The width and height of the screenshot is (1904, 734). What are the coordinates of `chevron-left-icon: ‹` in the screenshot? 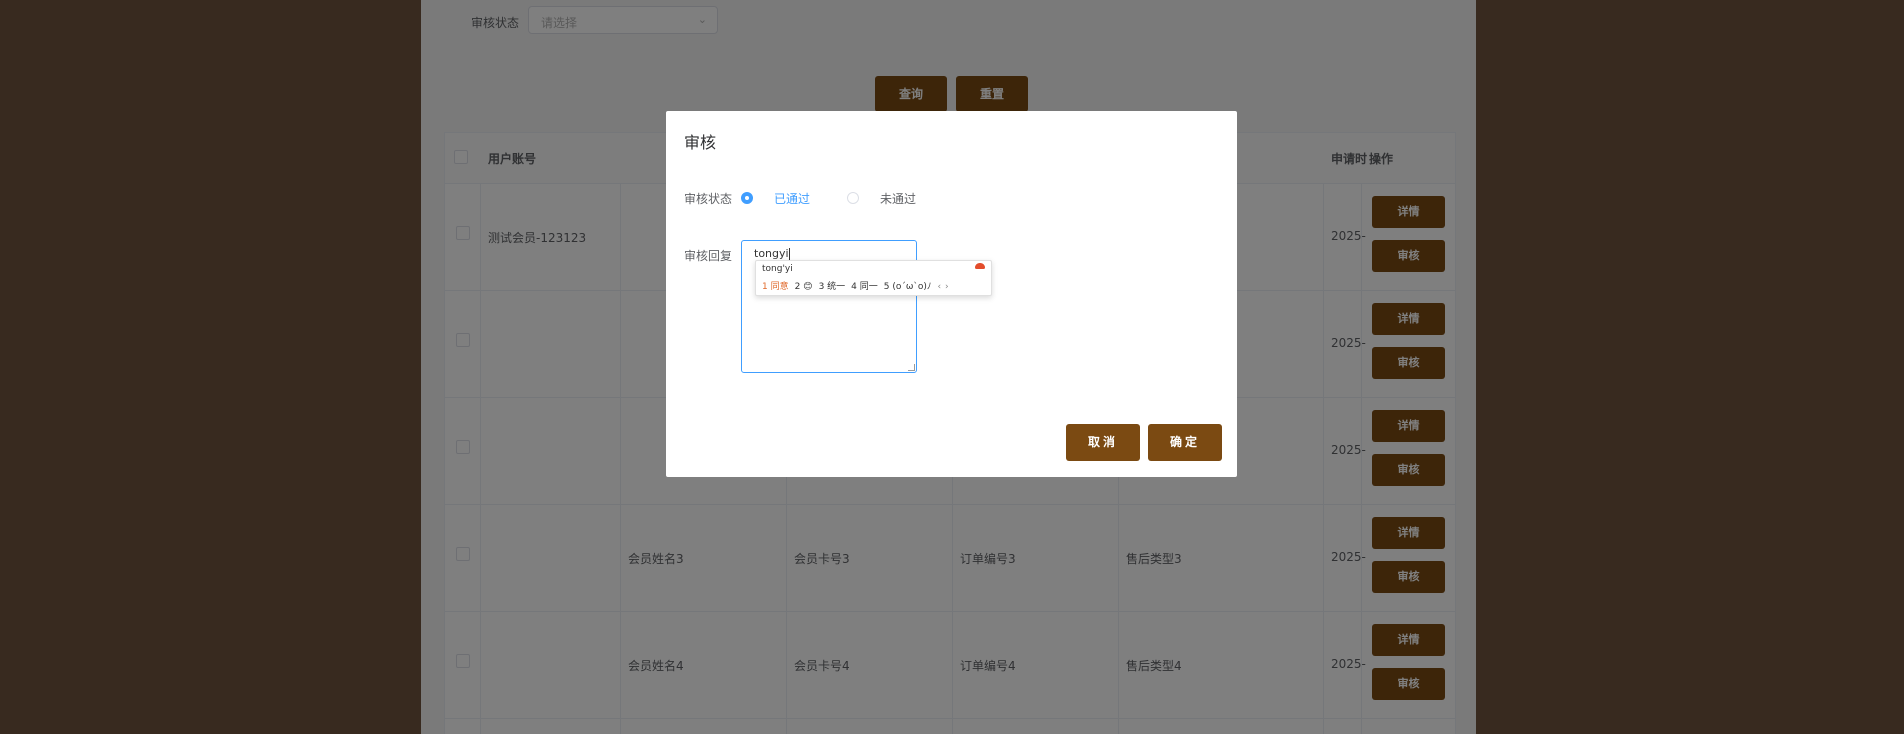 It's located at (939, 287).